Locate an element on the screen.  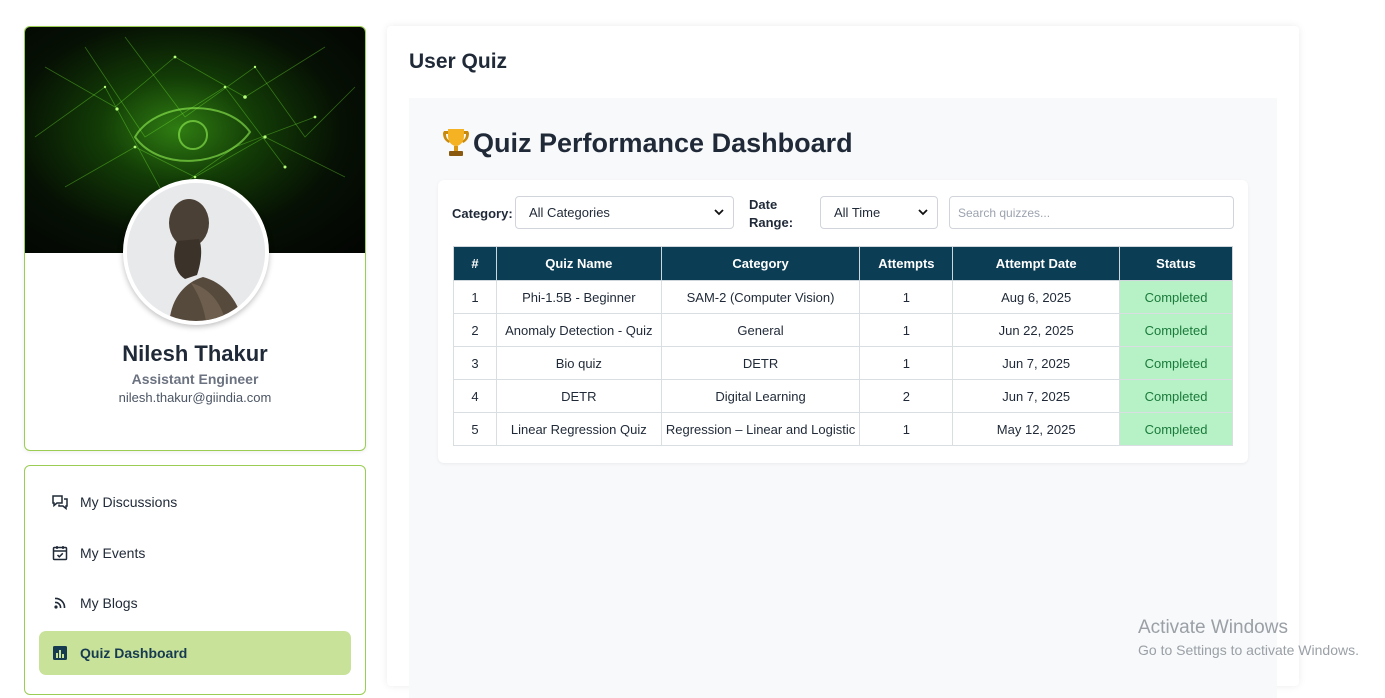
sidebar-item-quiz-dashboard: Quiz Dashboard is located at coordinates (195, 653).